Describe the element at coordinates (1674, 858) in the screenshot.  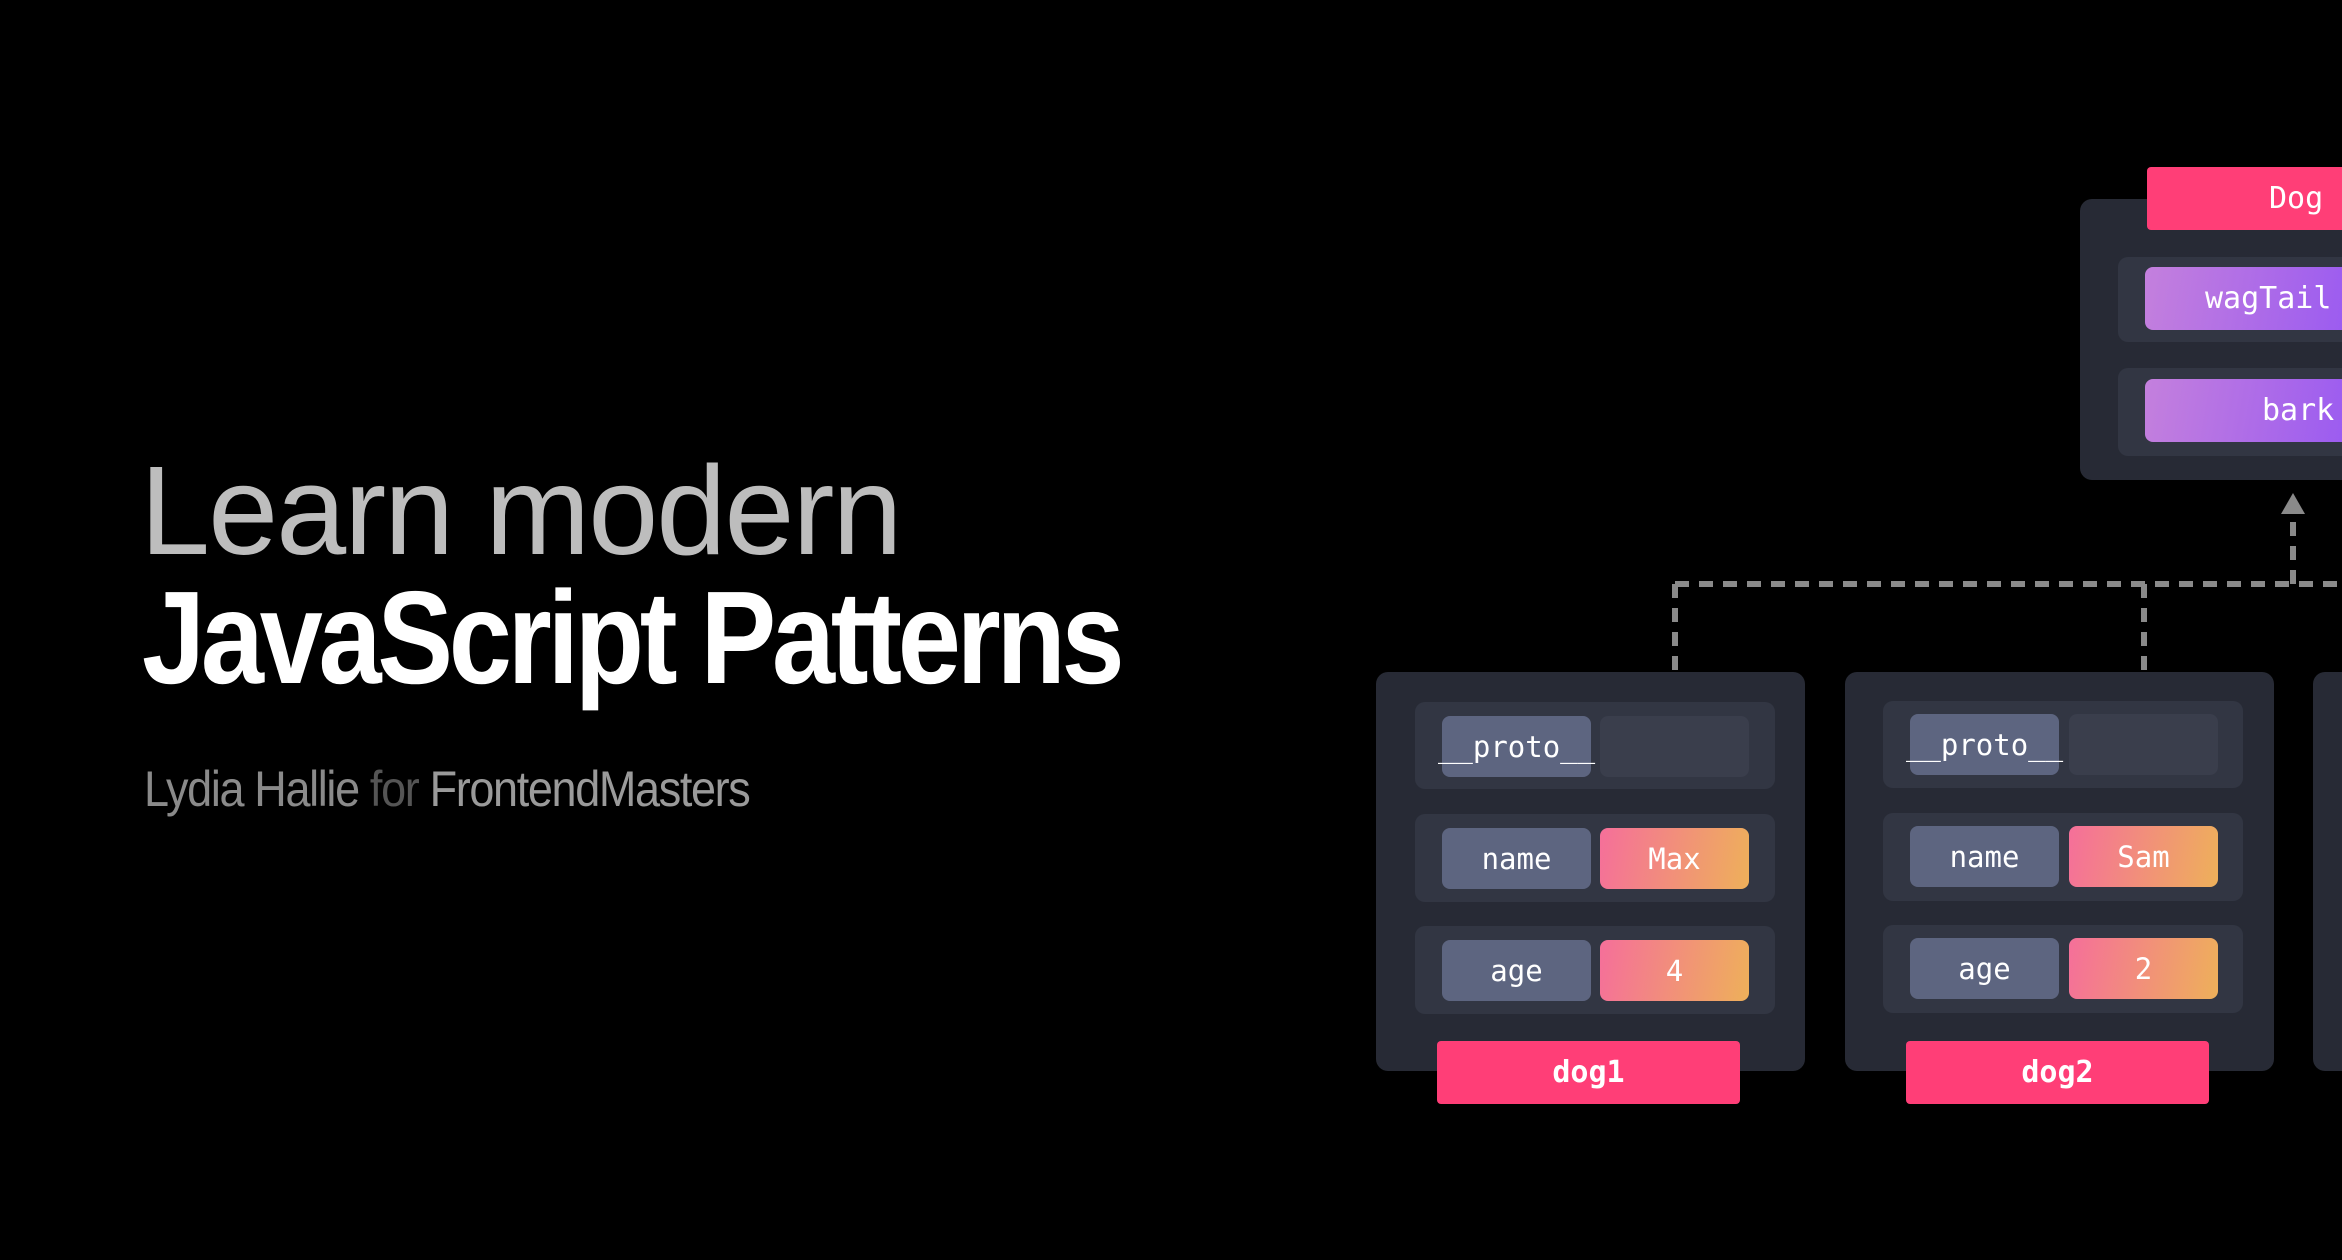
I see `prop-value: Max` at that location.